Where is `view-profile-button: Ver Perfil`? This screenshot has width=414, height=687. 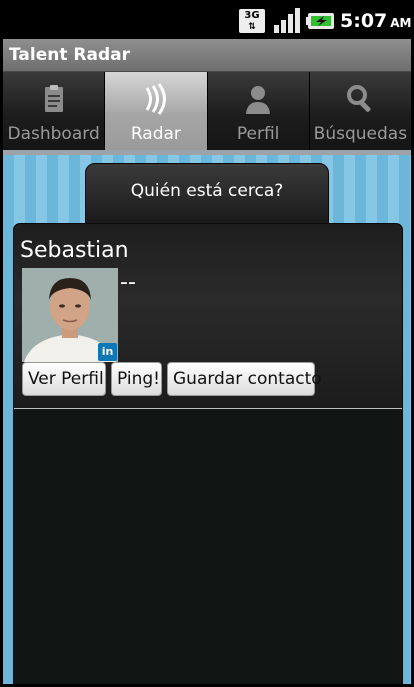
view-profile-button: Ver Perfil is located at coordinates (64, 379).